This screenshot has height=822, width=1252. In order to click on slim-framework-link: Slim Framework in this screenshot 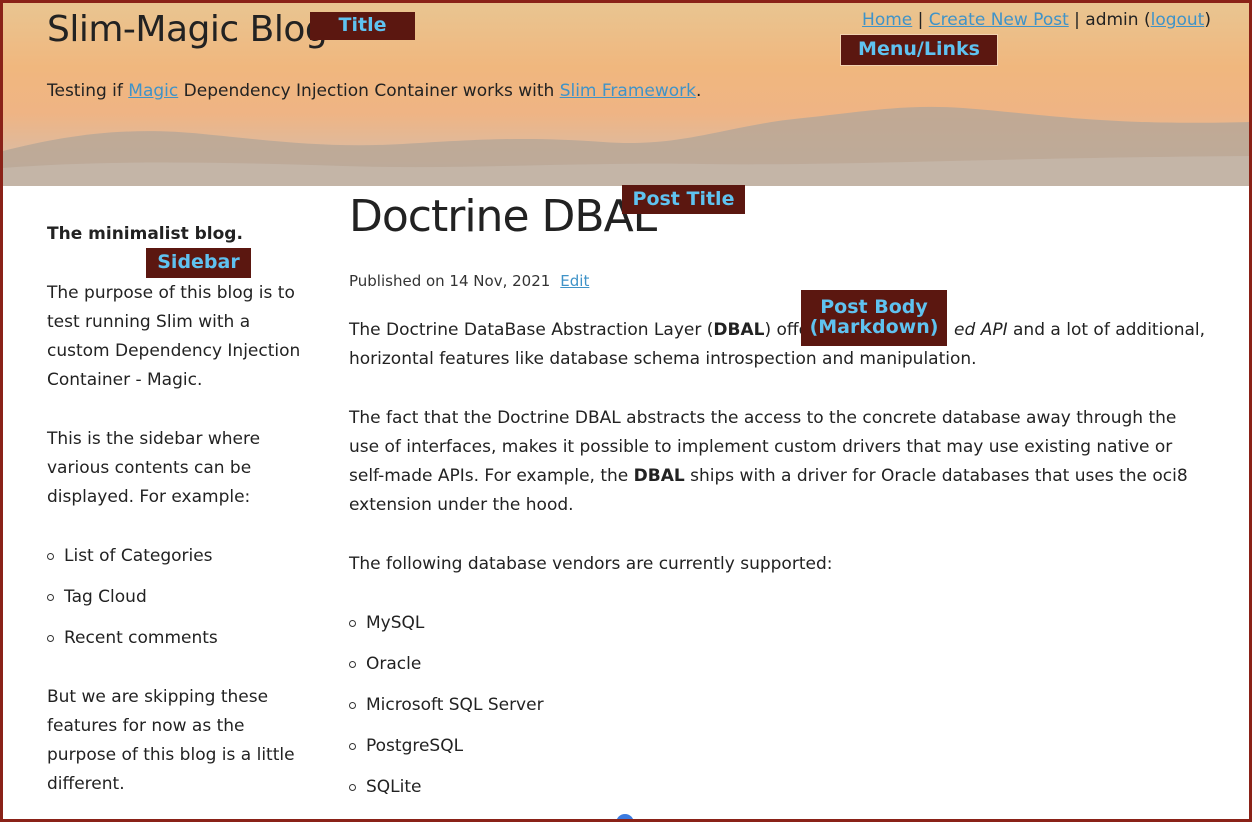, I will do `click(628, 91)`.